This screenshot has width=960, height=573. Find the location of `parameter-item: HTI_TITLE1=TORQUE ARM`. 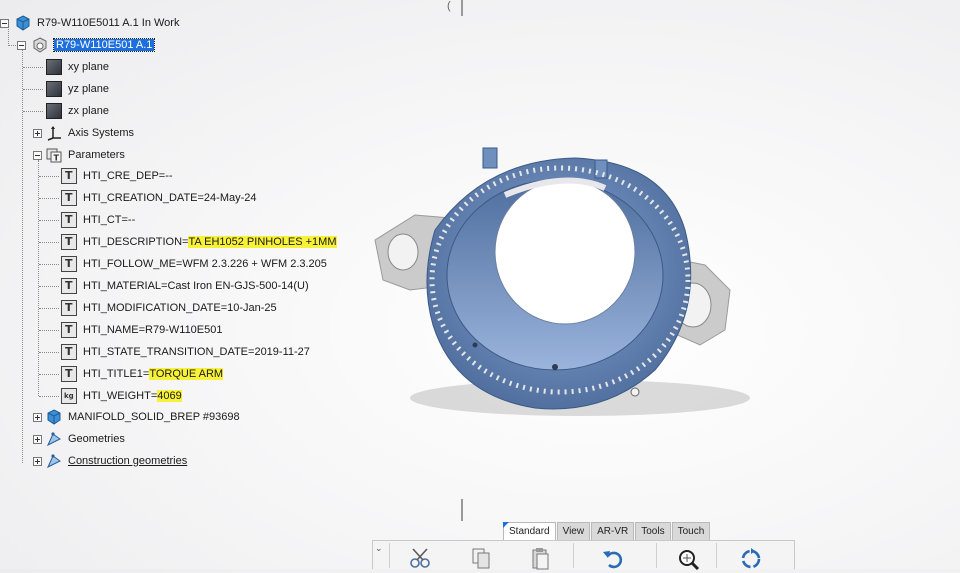

parameter-item: HTI_TITLE1=TORQUE ARM is located at coordinates (142, 374).